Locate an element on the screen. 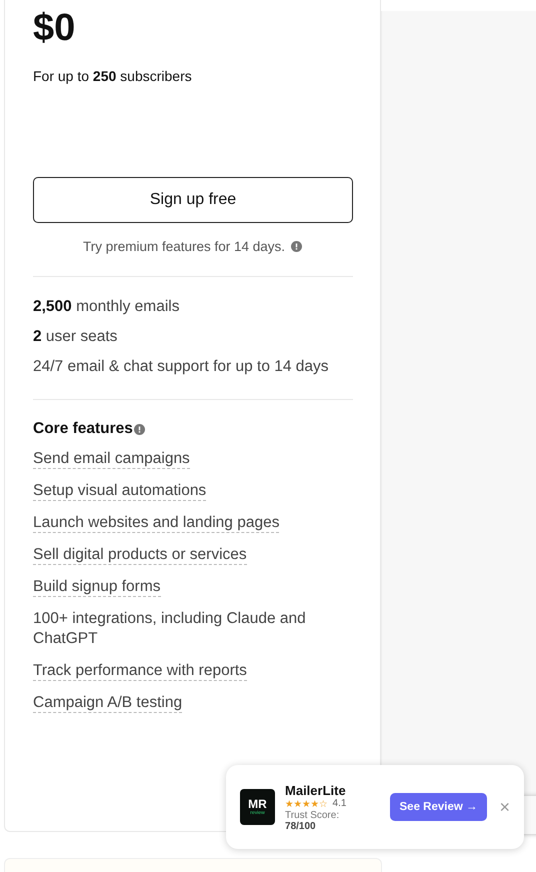  feature-link: Launch websites and landing pages is located at coordinates (156, 523).